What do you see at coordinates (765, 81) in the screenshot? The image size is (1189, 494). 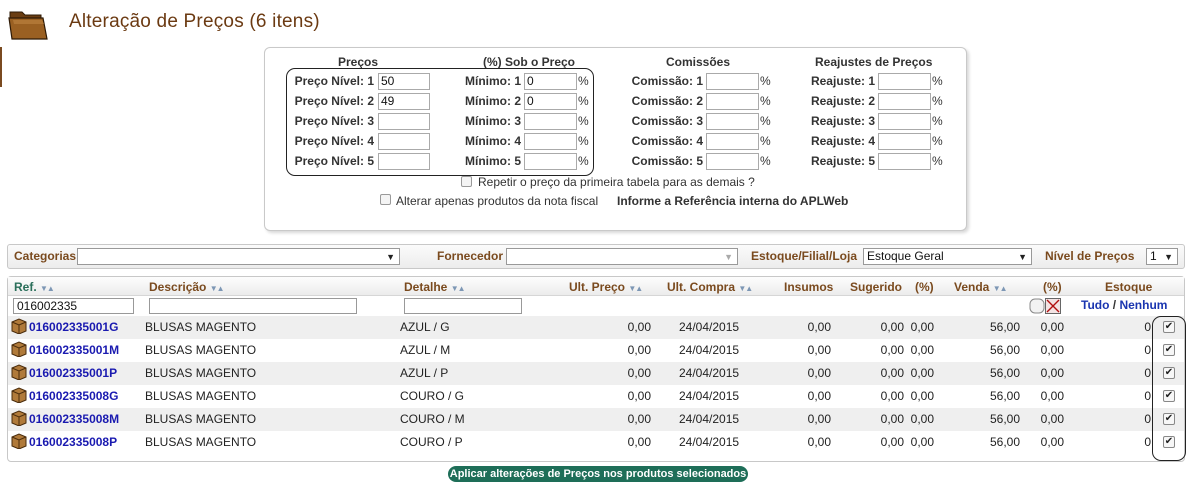 I see `comissao-pct-1: %` at bounding box center [765, 81].